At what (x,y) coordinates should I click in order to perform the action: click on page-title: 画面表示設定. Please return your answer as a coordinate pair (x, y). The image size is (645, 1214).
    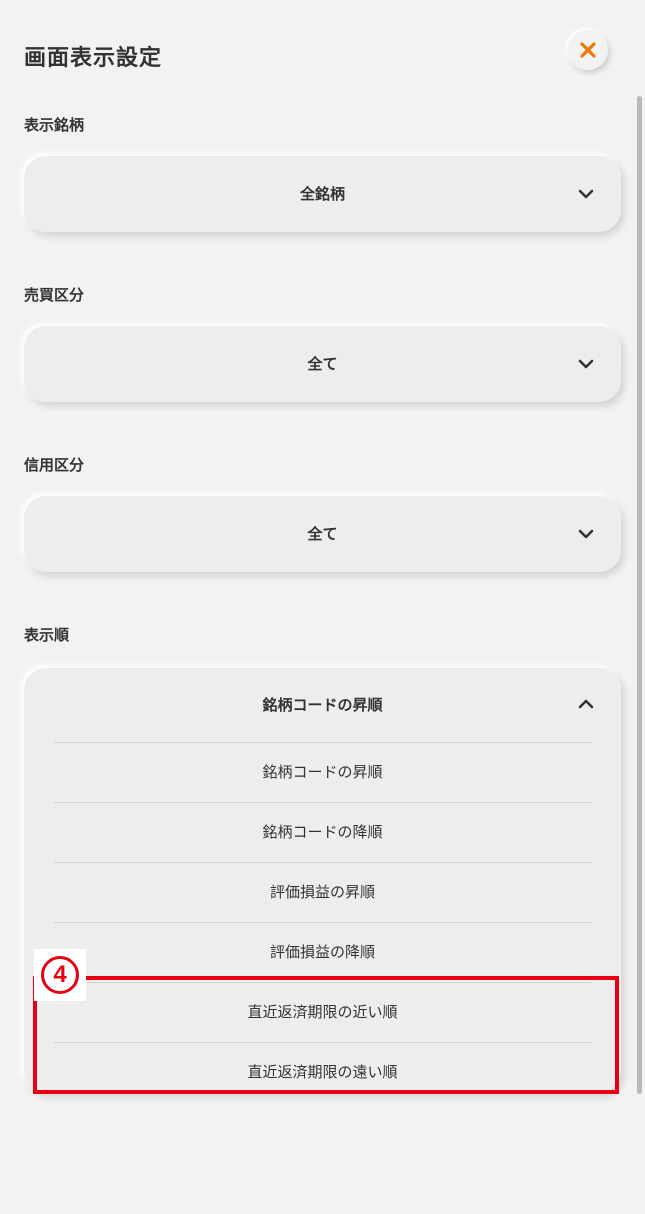
    Looking at the image, I should click on (93, 58).